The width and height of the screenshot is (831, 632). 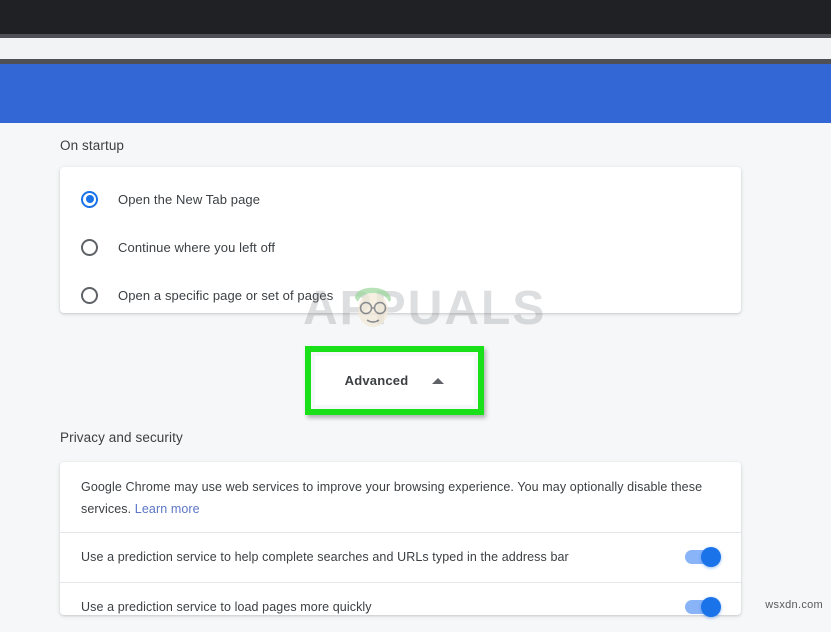 I want to click on radio-specific-page, so click(x=89, y=295).